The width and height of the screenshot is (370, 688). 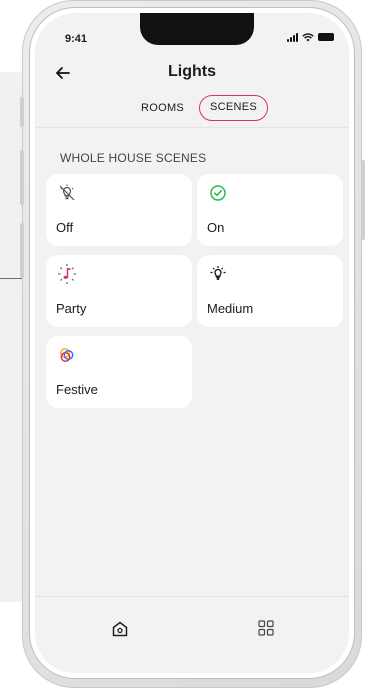 What do you see at coordinates (270, 210) in the screenshot?
I see `scene-card-on: On` at bounding box center [270, 210].